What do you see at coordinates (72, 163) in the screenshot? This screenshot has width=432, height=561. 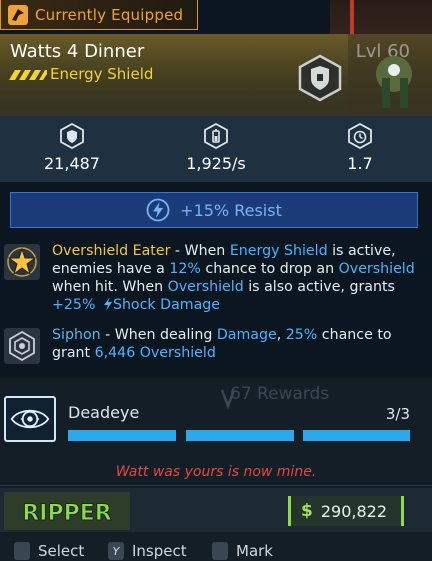 I see `stat-capacity-value: 21,487` at bounding box center [72, 163].